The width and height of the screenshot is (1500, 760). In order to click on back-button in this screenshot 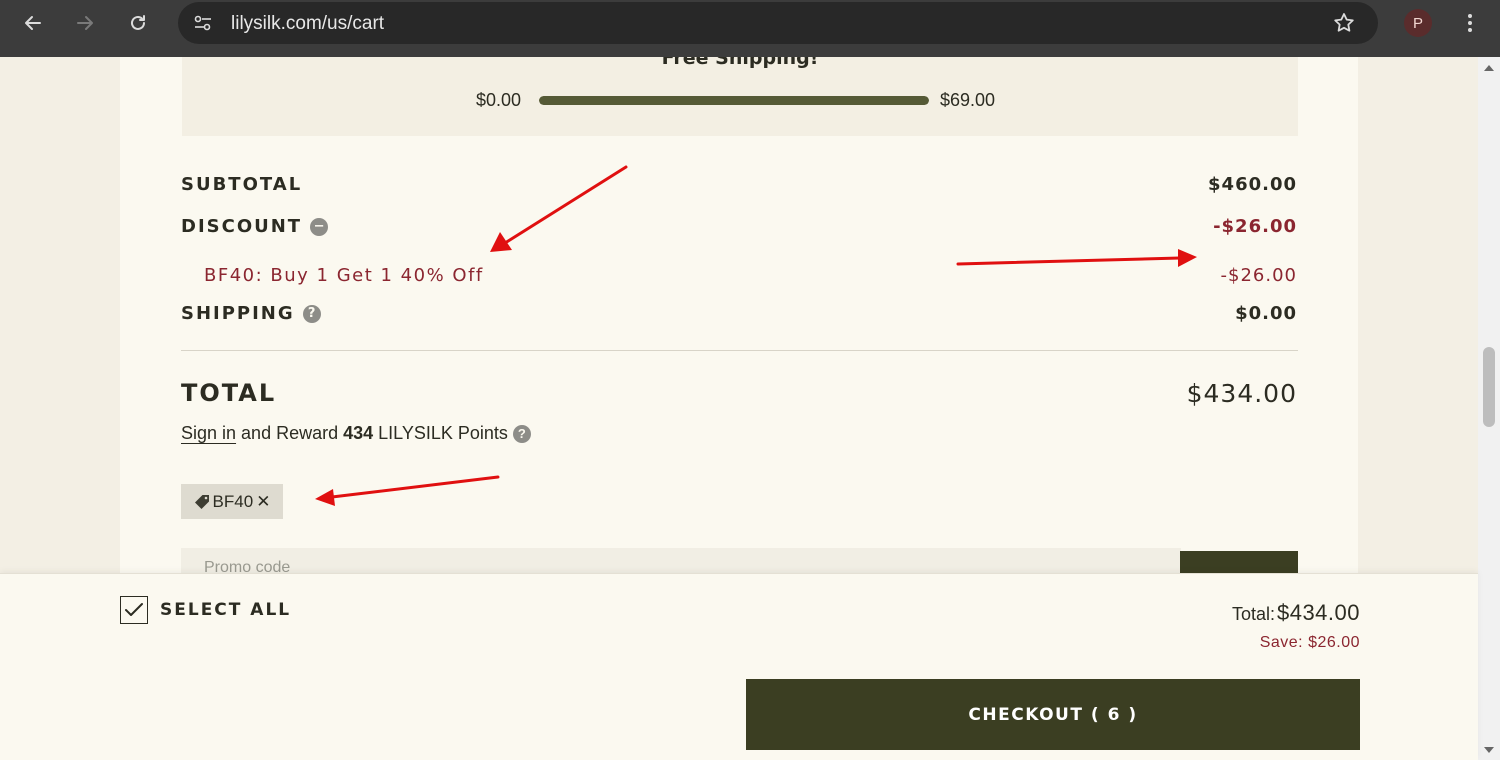, I will do `click(33, 23)`.